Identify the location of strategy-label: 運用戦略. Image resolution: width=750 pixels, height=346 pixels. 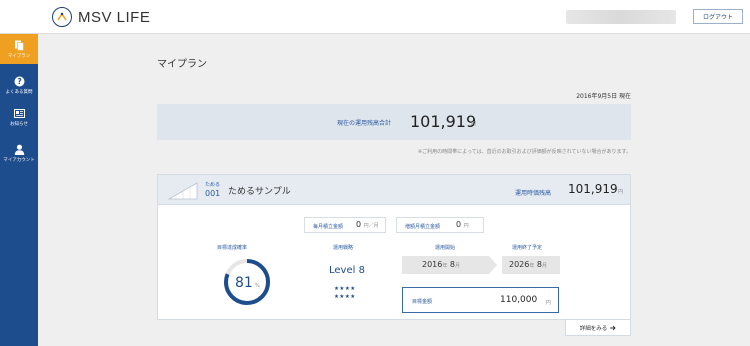
(343, 248).